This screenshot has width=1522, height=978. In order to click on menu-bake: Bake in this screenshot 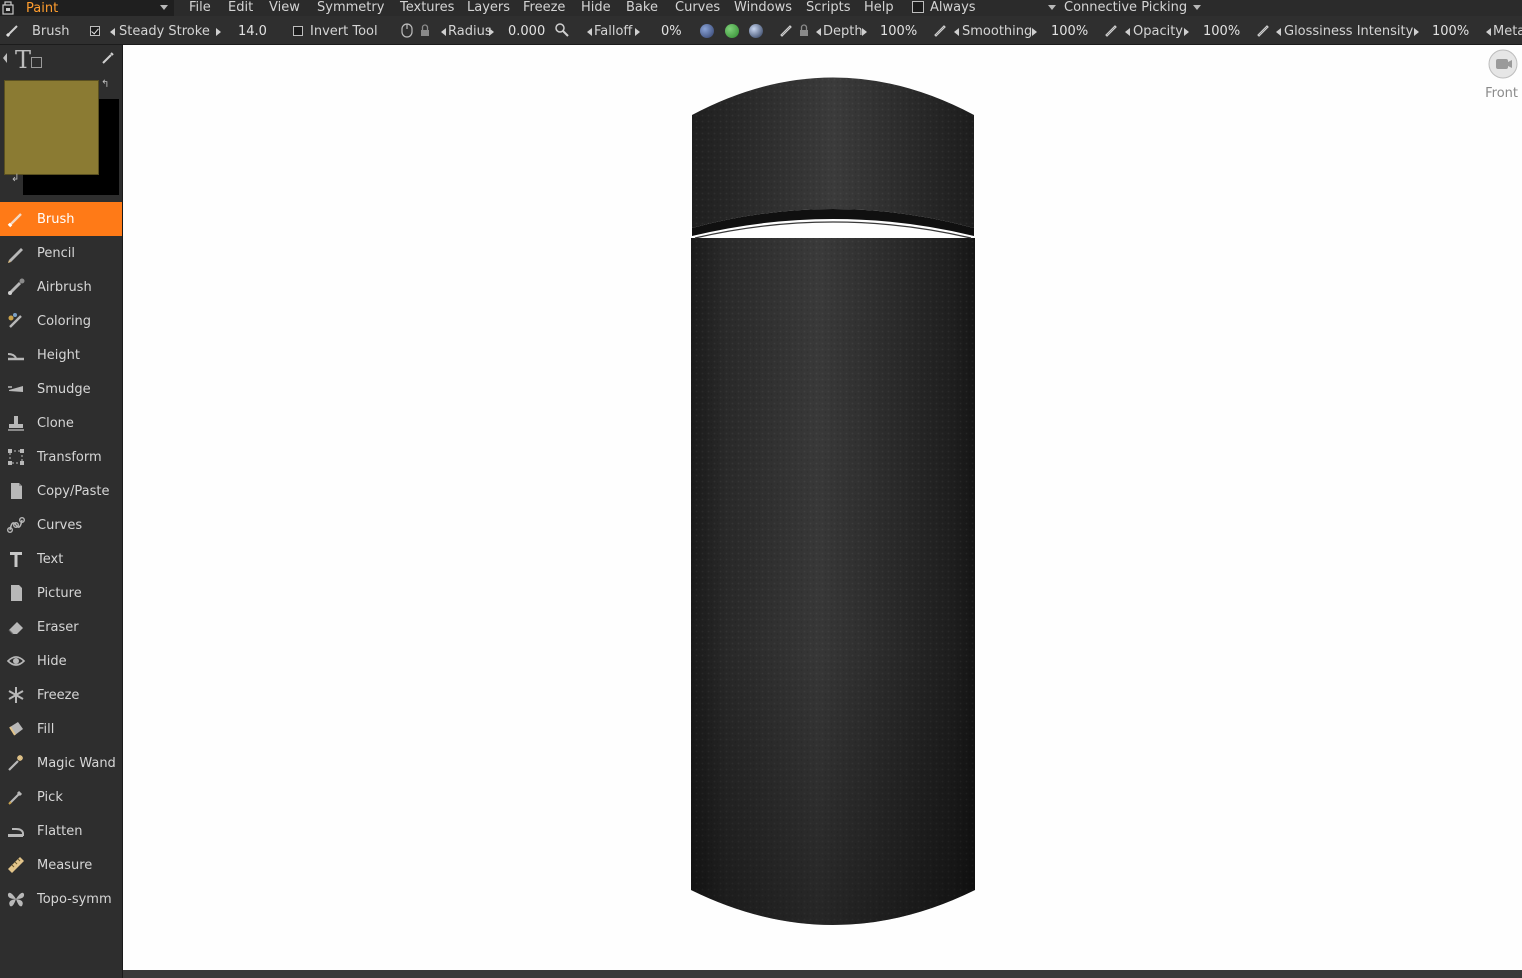, I will do `click(642, 8)`.